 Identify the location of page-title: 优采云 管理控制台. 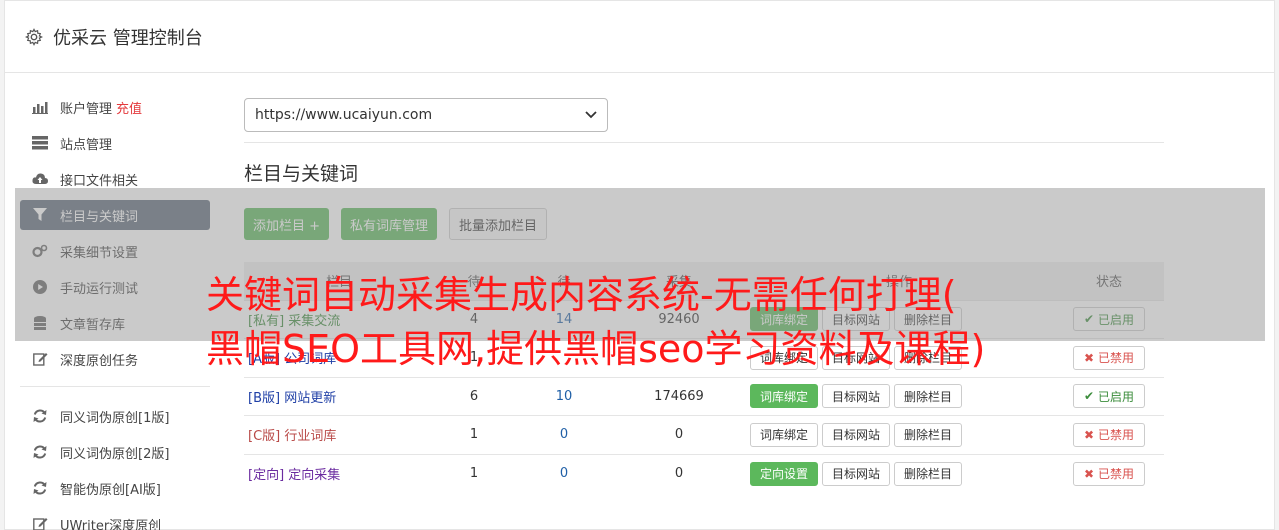
(128, 38).